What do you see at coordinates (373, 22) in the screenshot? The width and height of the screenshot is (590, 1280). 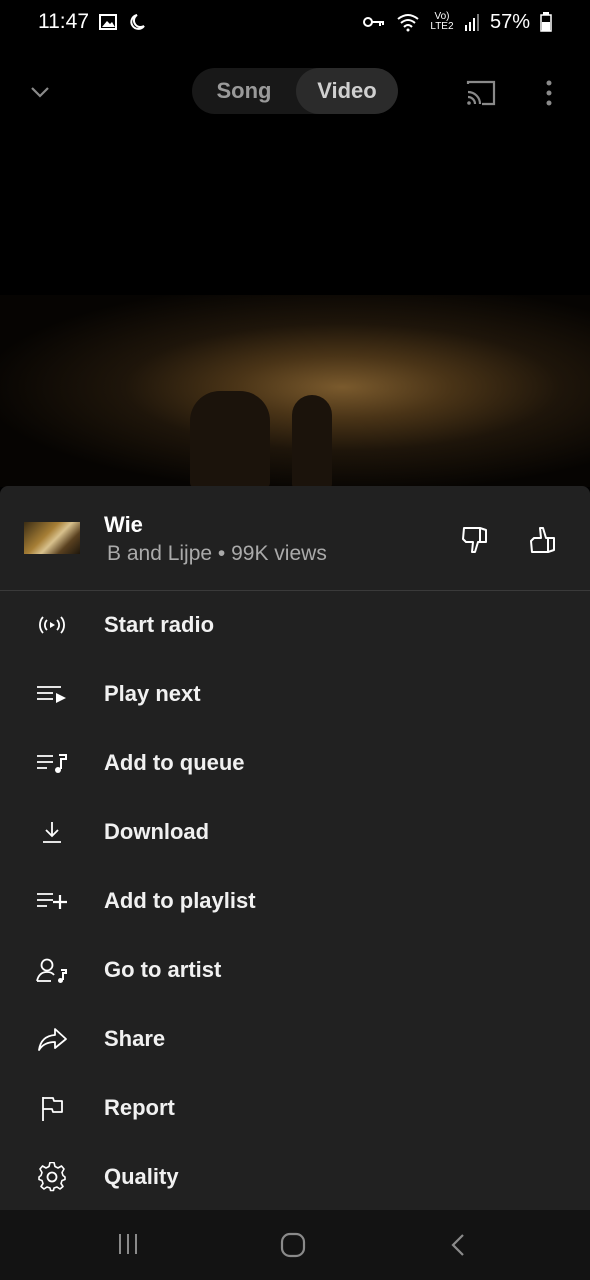 I see `key-icon` at bounding box center [373, 22].